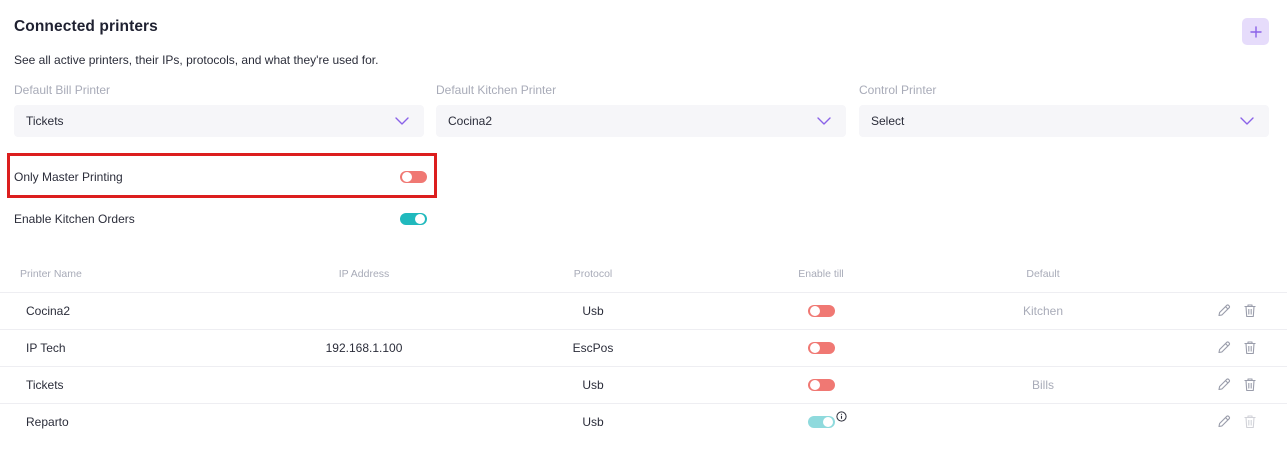  I want to click on control-printer-label: Control Printer, so click(898, 90).